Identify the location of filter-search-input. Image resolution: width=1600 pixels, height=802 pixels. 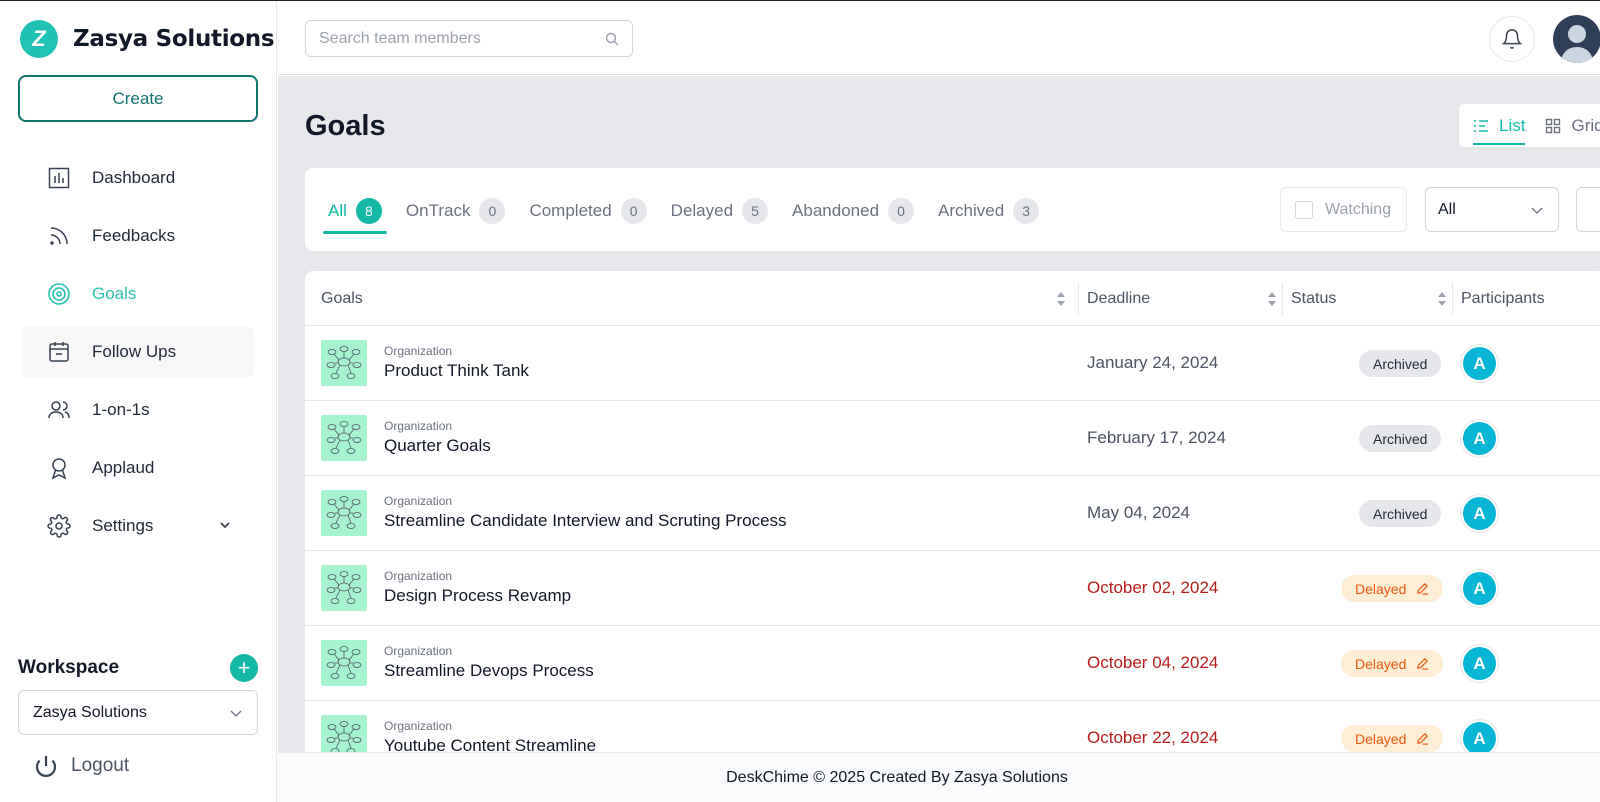
(1588, 209).